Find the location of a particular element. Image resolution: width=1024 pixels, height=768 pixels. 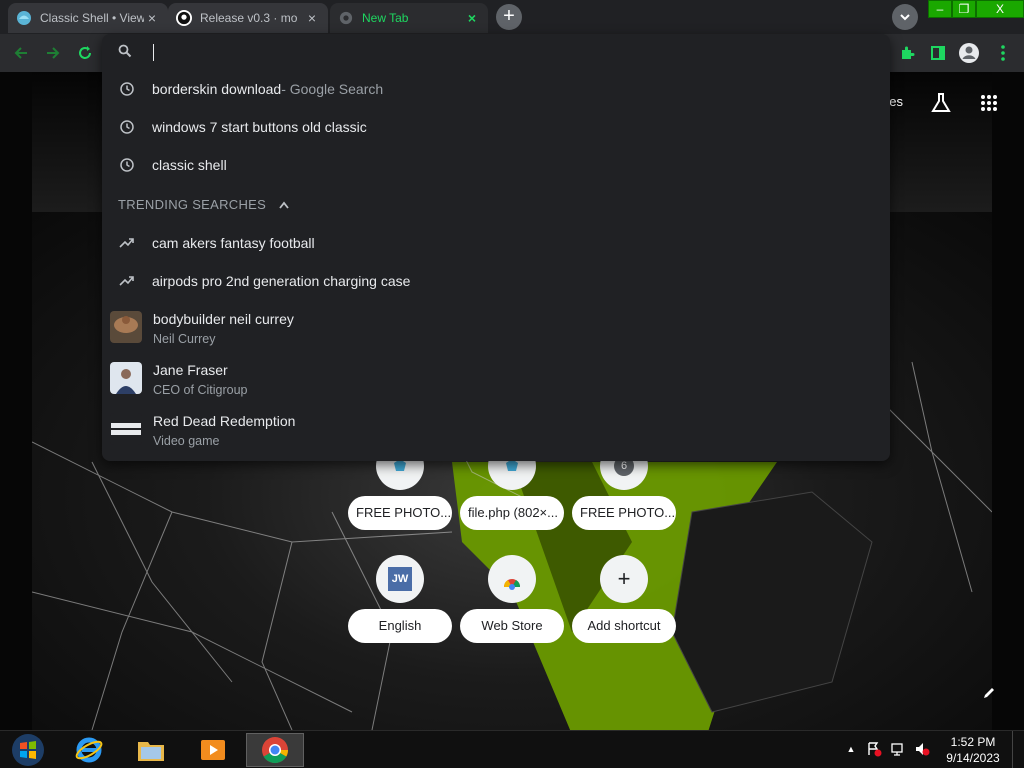

chevron-up-icon is located at coordinates (284, 204).